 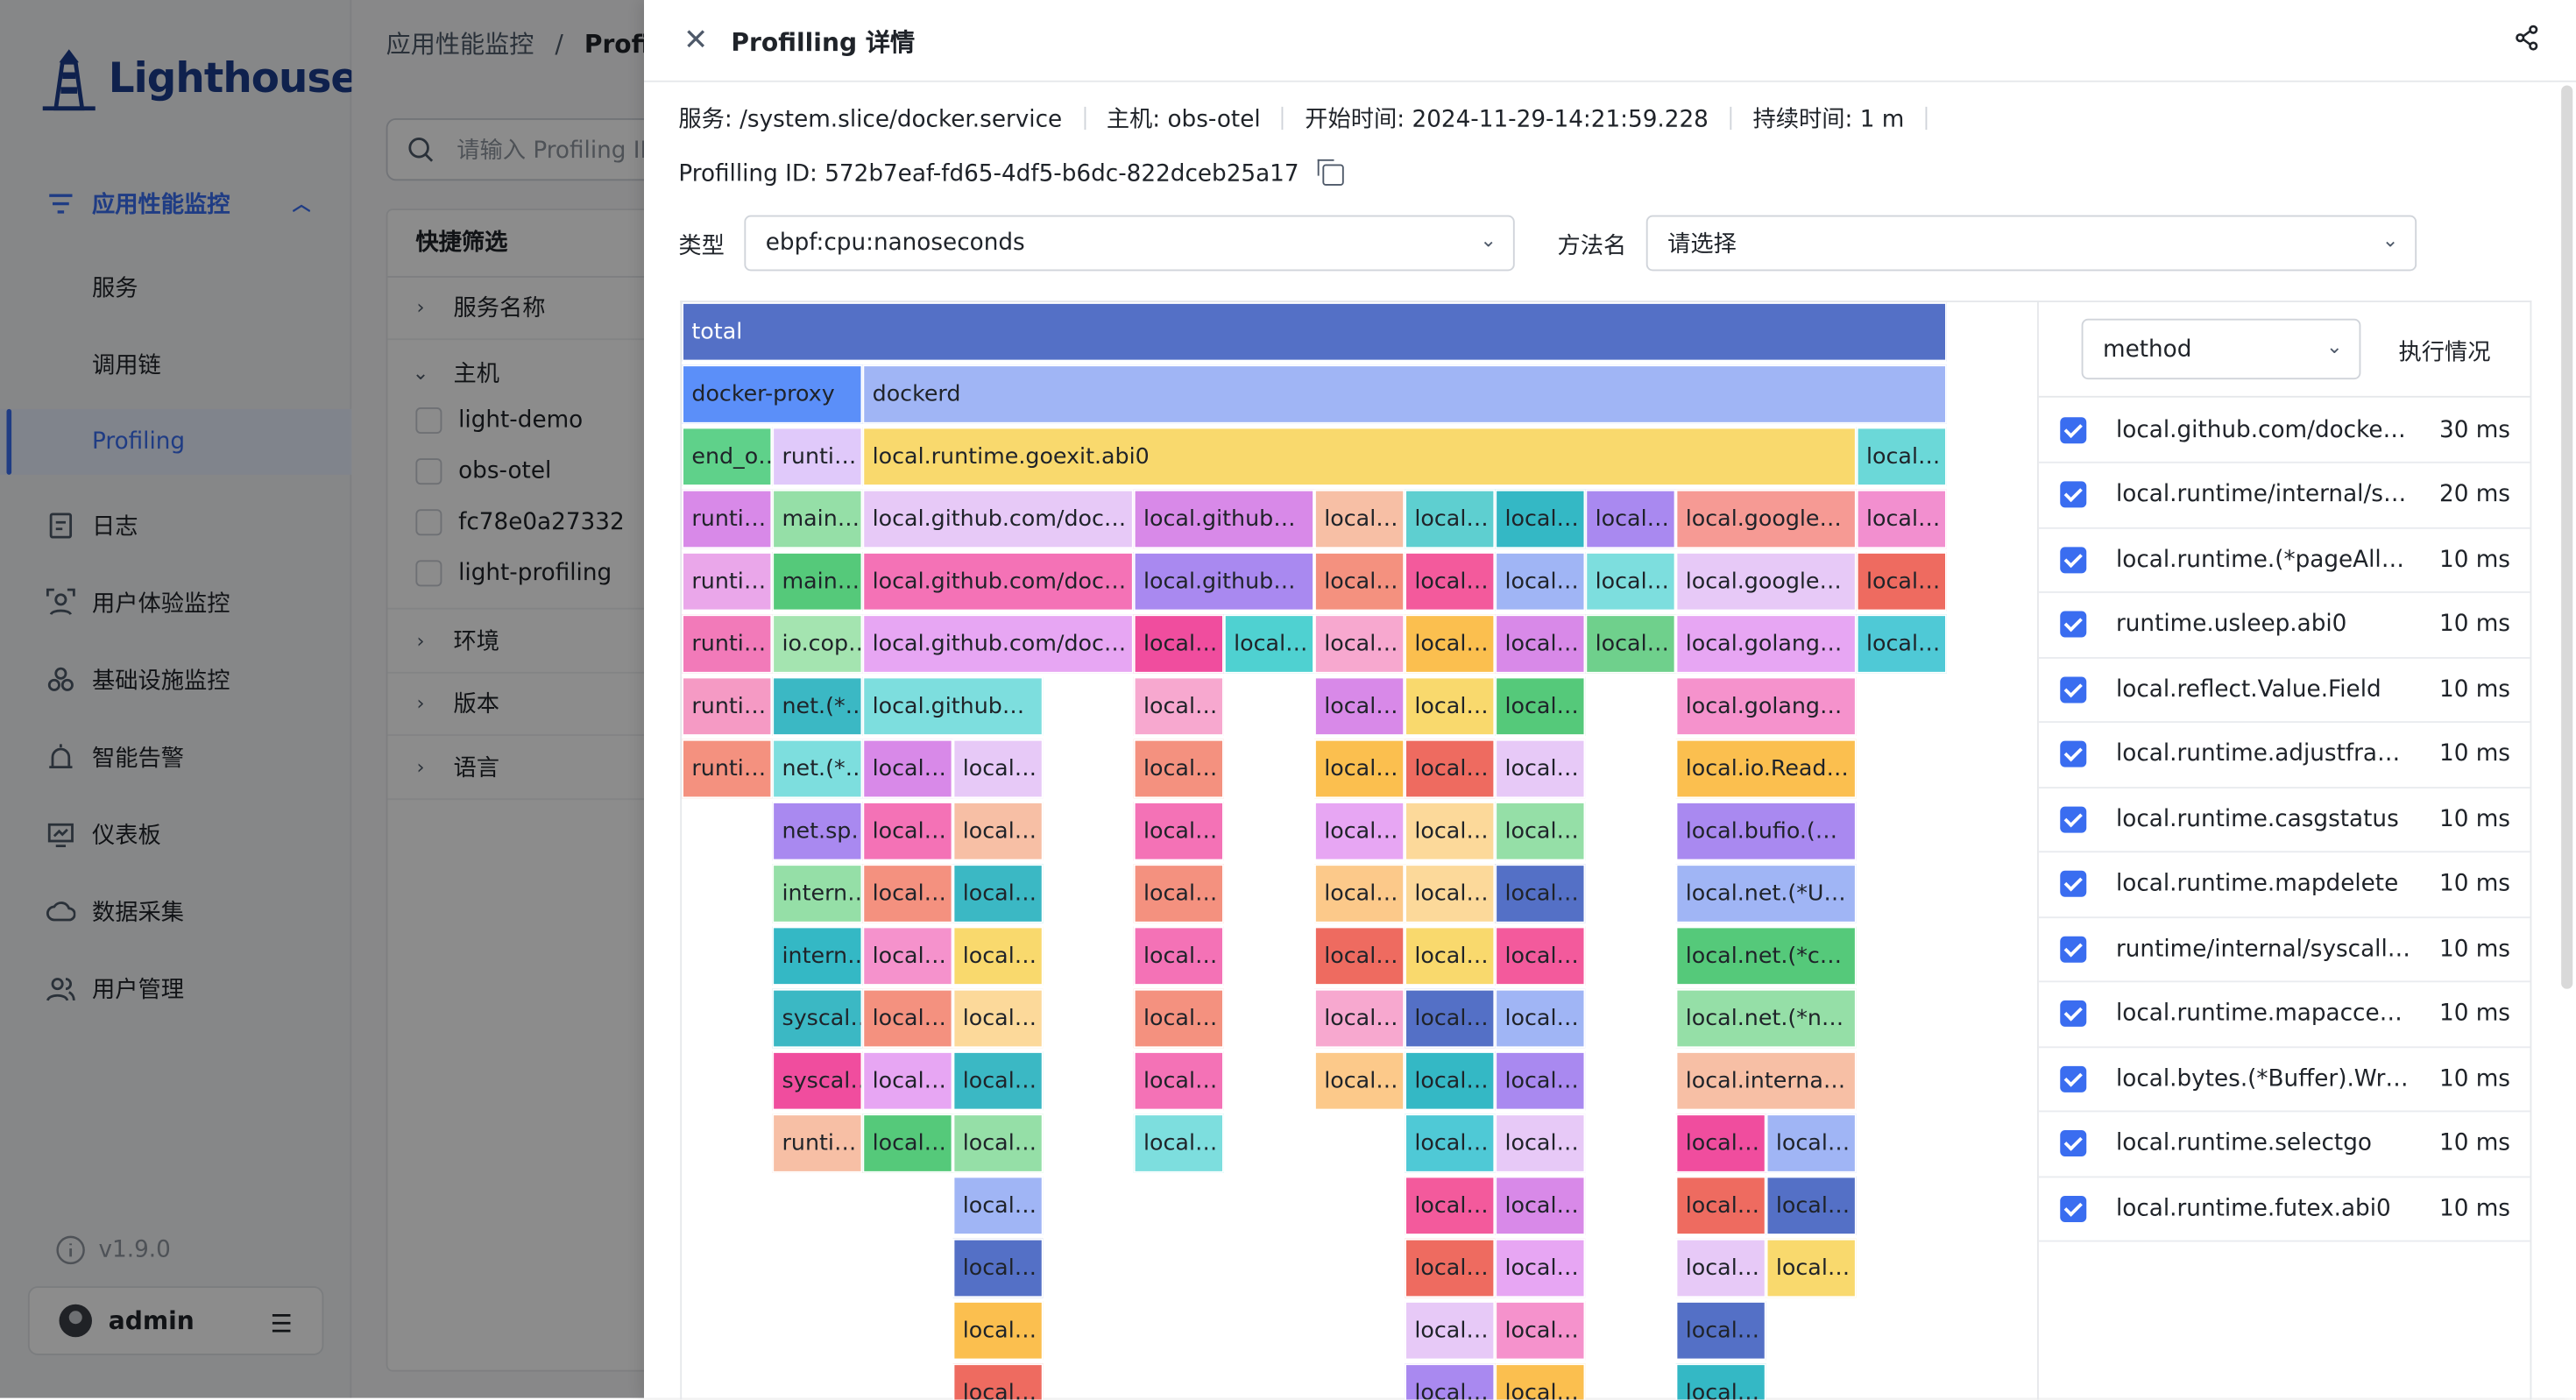 I want to click on copy-icon, so click(x=1330, y=171).